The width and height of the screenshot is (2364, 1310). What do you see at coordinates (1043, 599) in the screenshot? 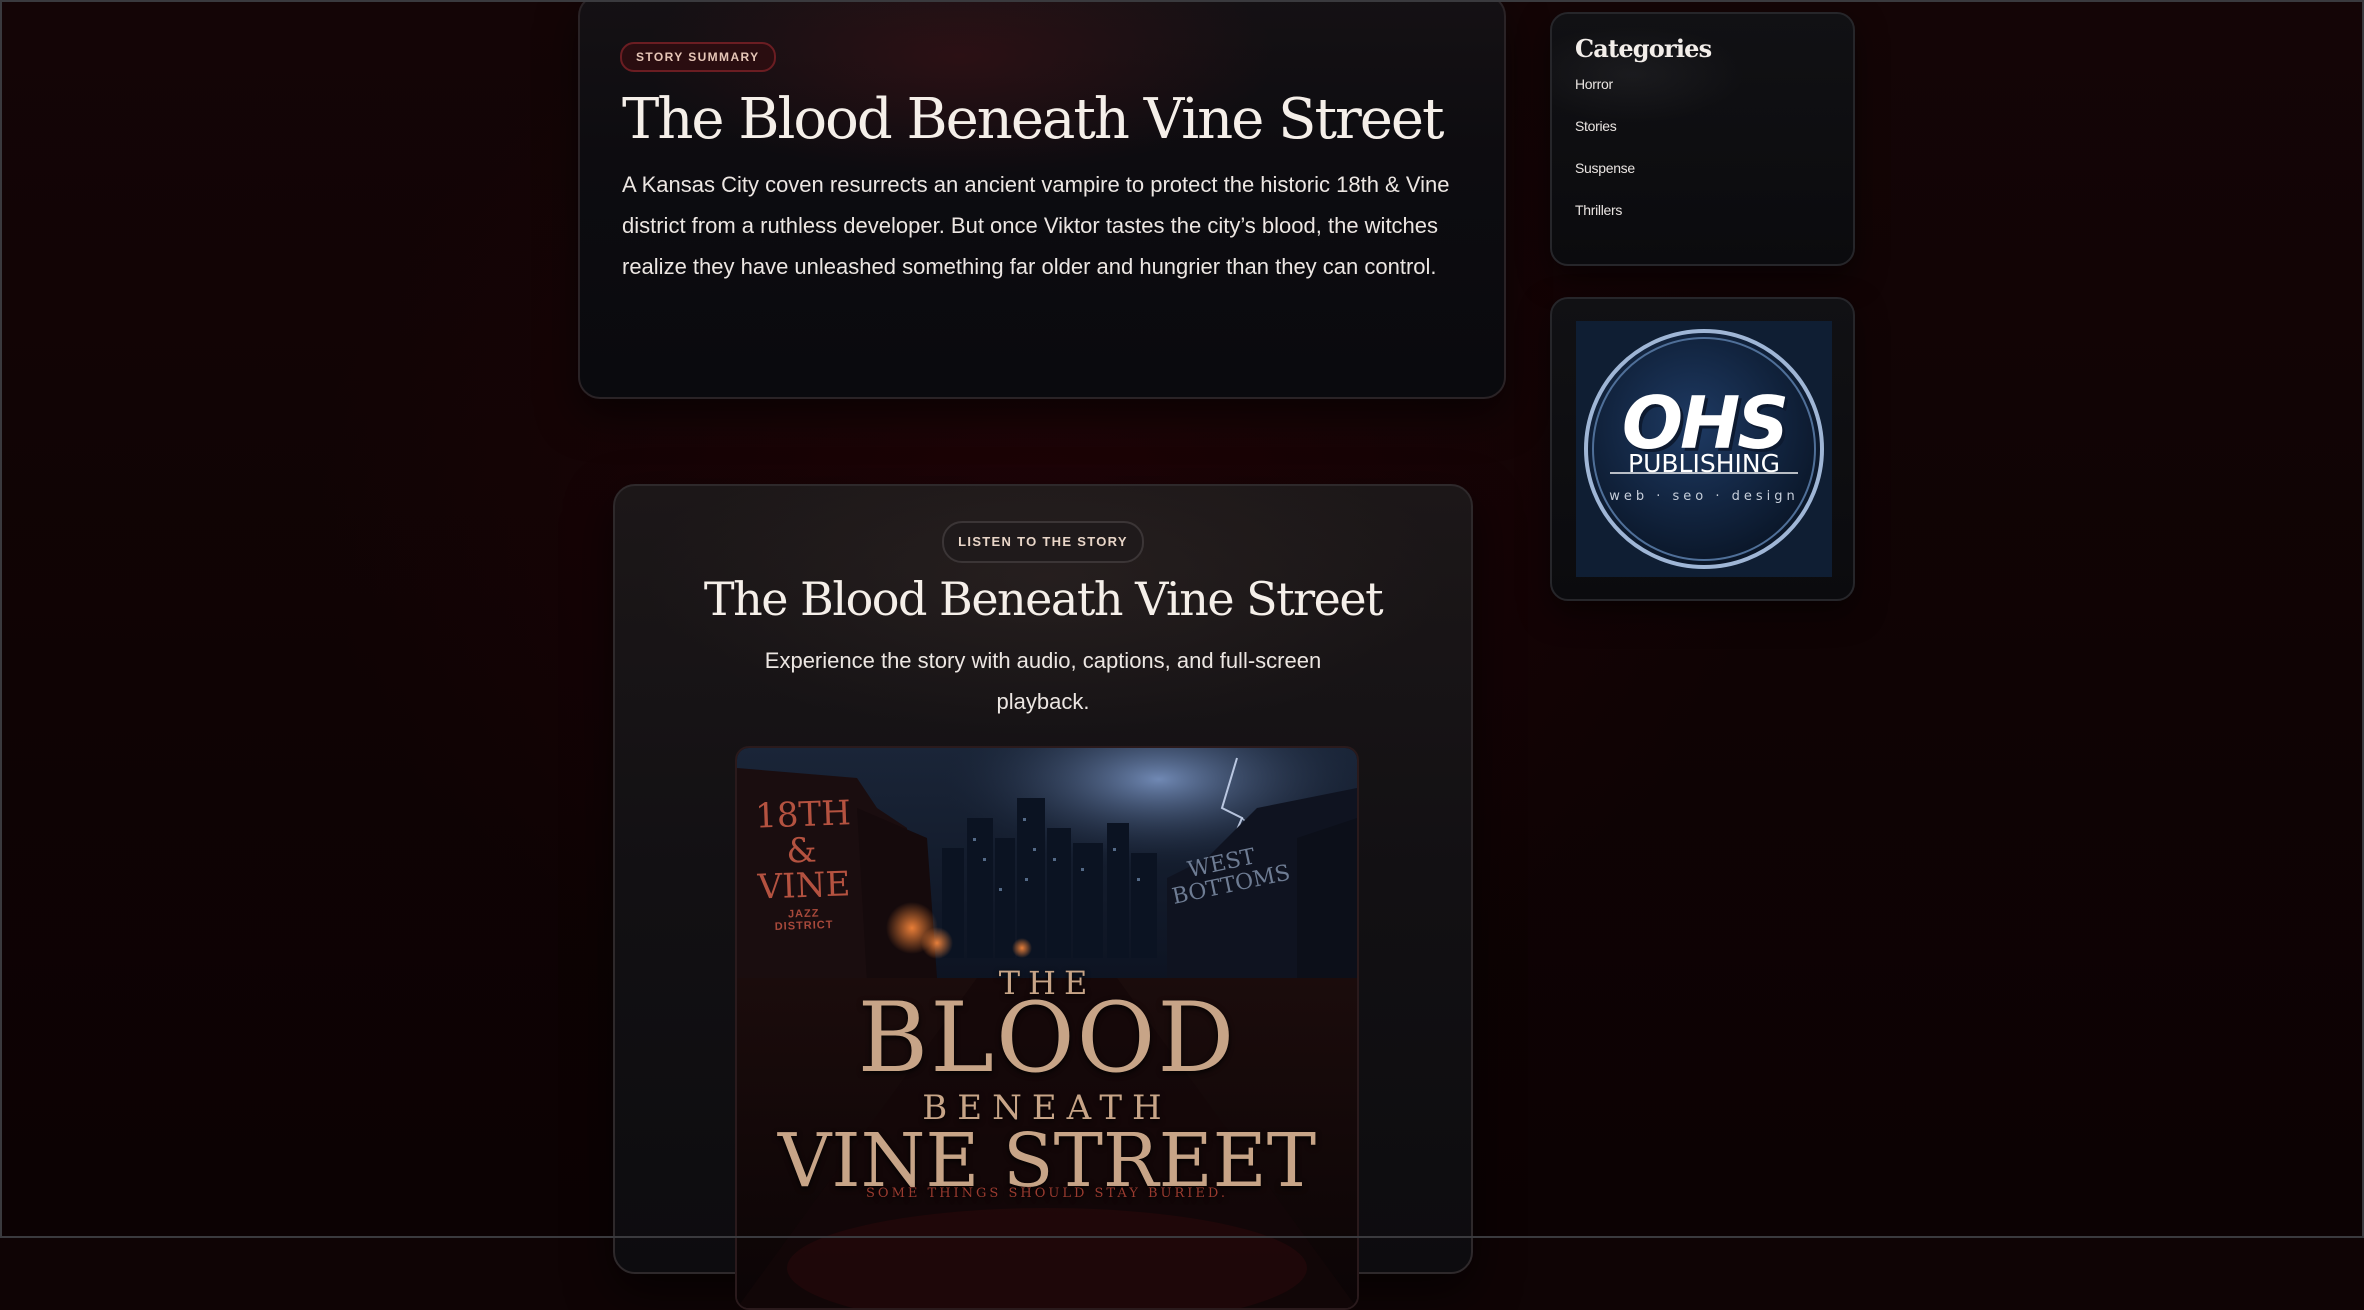
I see `listen-title: The Blood Beneath Vine Street` at bounding box center [1043, 599].